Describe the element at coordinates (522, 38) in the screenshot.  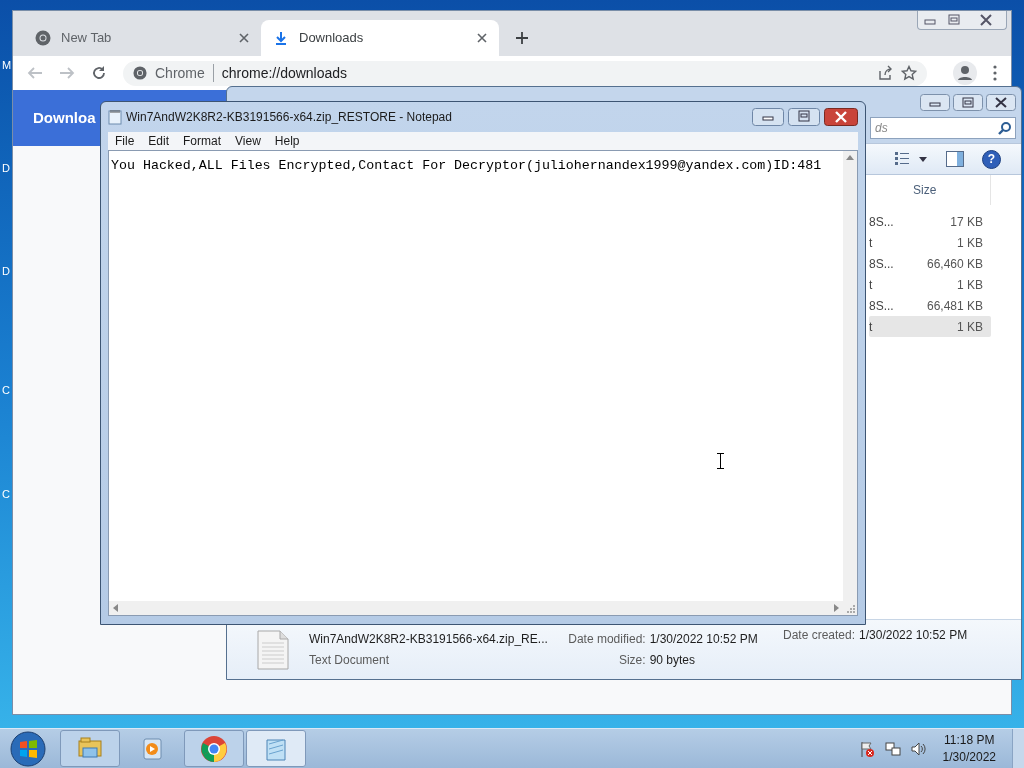
I see `new-tab-icon` at that location.